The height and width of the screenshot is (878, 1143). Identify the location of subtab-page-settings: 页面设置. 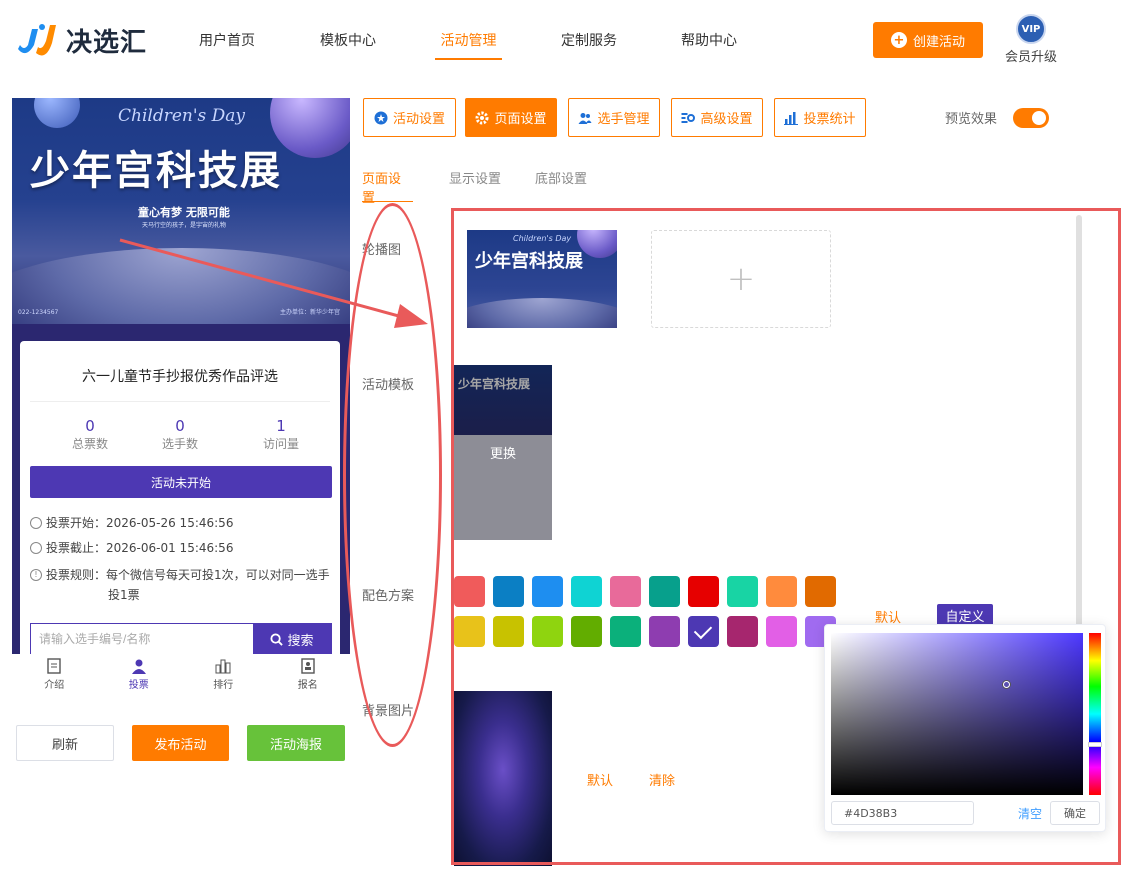
(387, 187).